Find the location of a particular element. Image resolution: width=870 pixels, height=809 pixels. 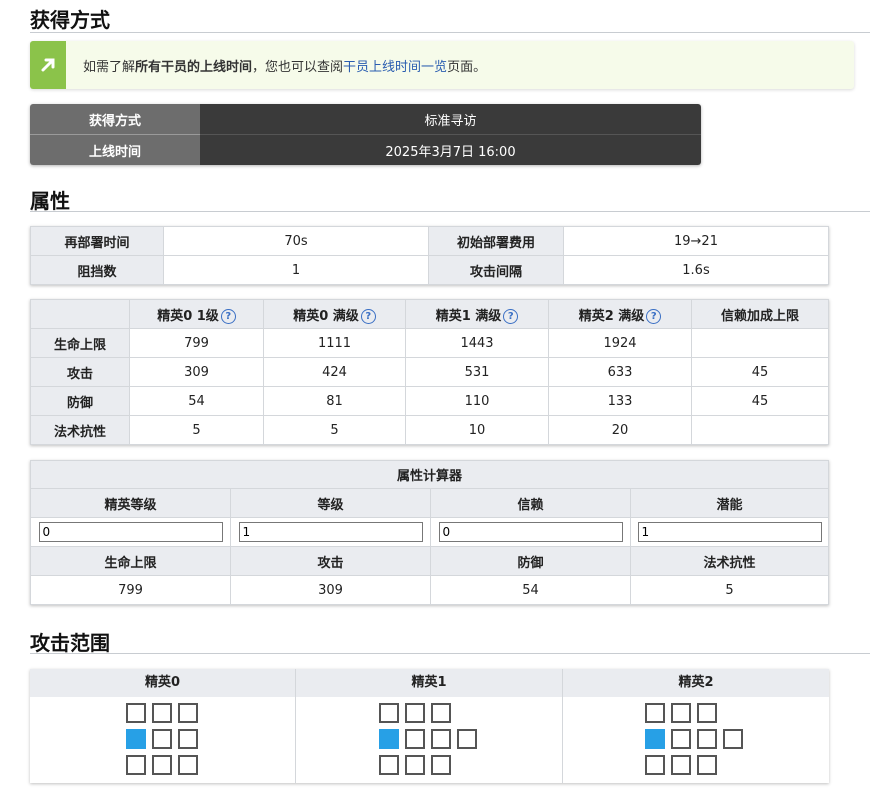

notice-text: 如需了解所有干员的上线时间，您也可以查阅干员上线时间一览页面。 is located at coordinates (284, 65).